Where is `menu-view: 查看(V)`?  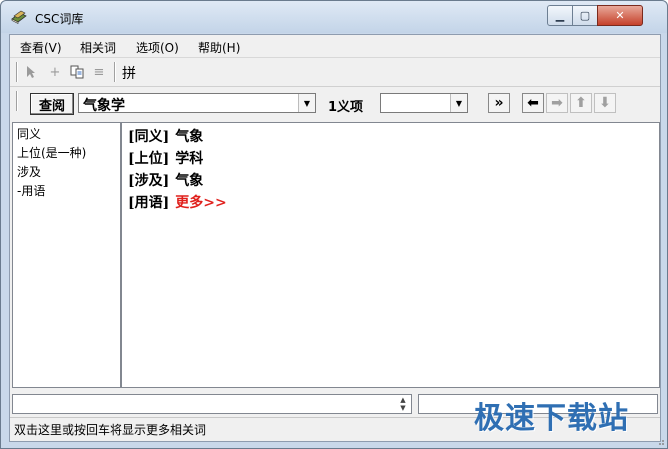
menu-view: 查看(V) is located at coordinates (41, 47).